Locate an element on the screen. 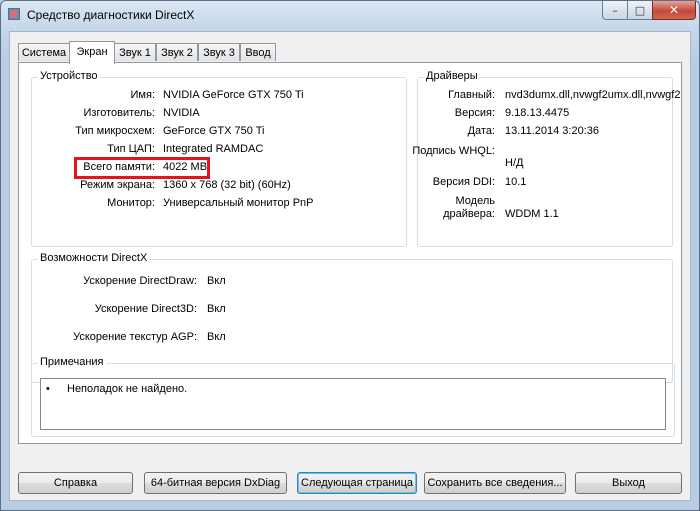 This screenshot has height=511, width=700. dac-type-label: Тип ЦАП: is located at coordinates (131, 149).